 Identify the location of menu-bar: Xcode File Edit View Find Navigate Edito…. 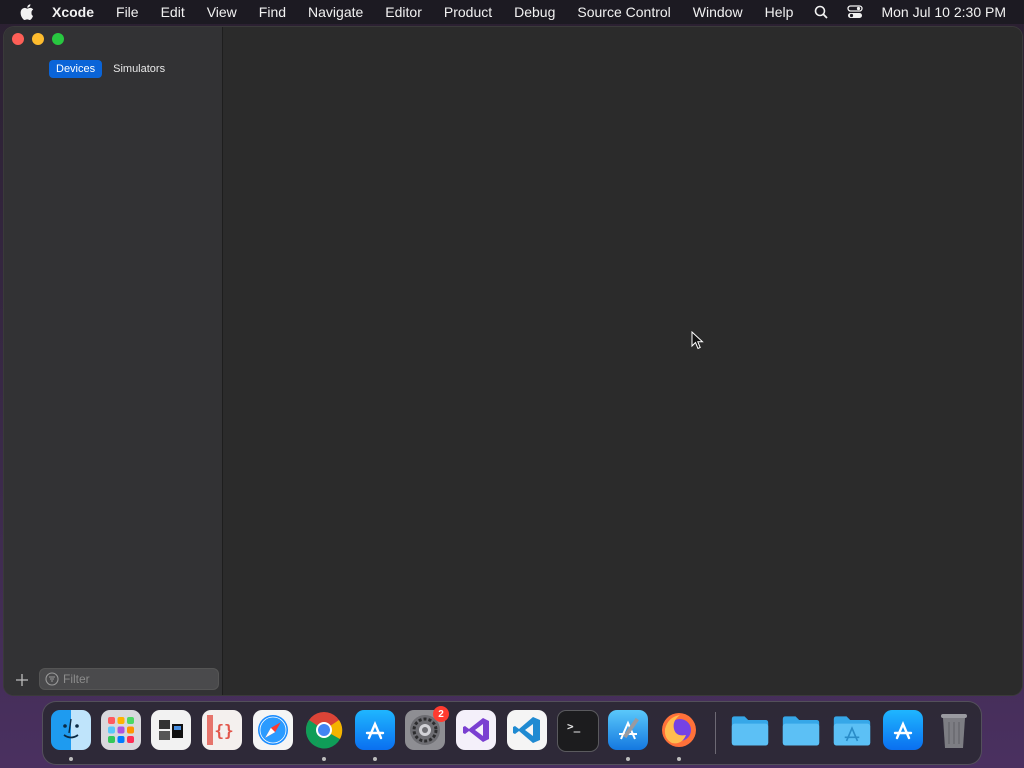
(512, 12).